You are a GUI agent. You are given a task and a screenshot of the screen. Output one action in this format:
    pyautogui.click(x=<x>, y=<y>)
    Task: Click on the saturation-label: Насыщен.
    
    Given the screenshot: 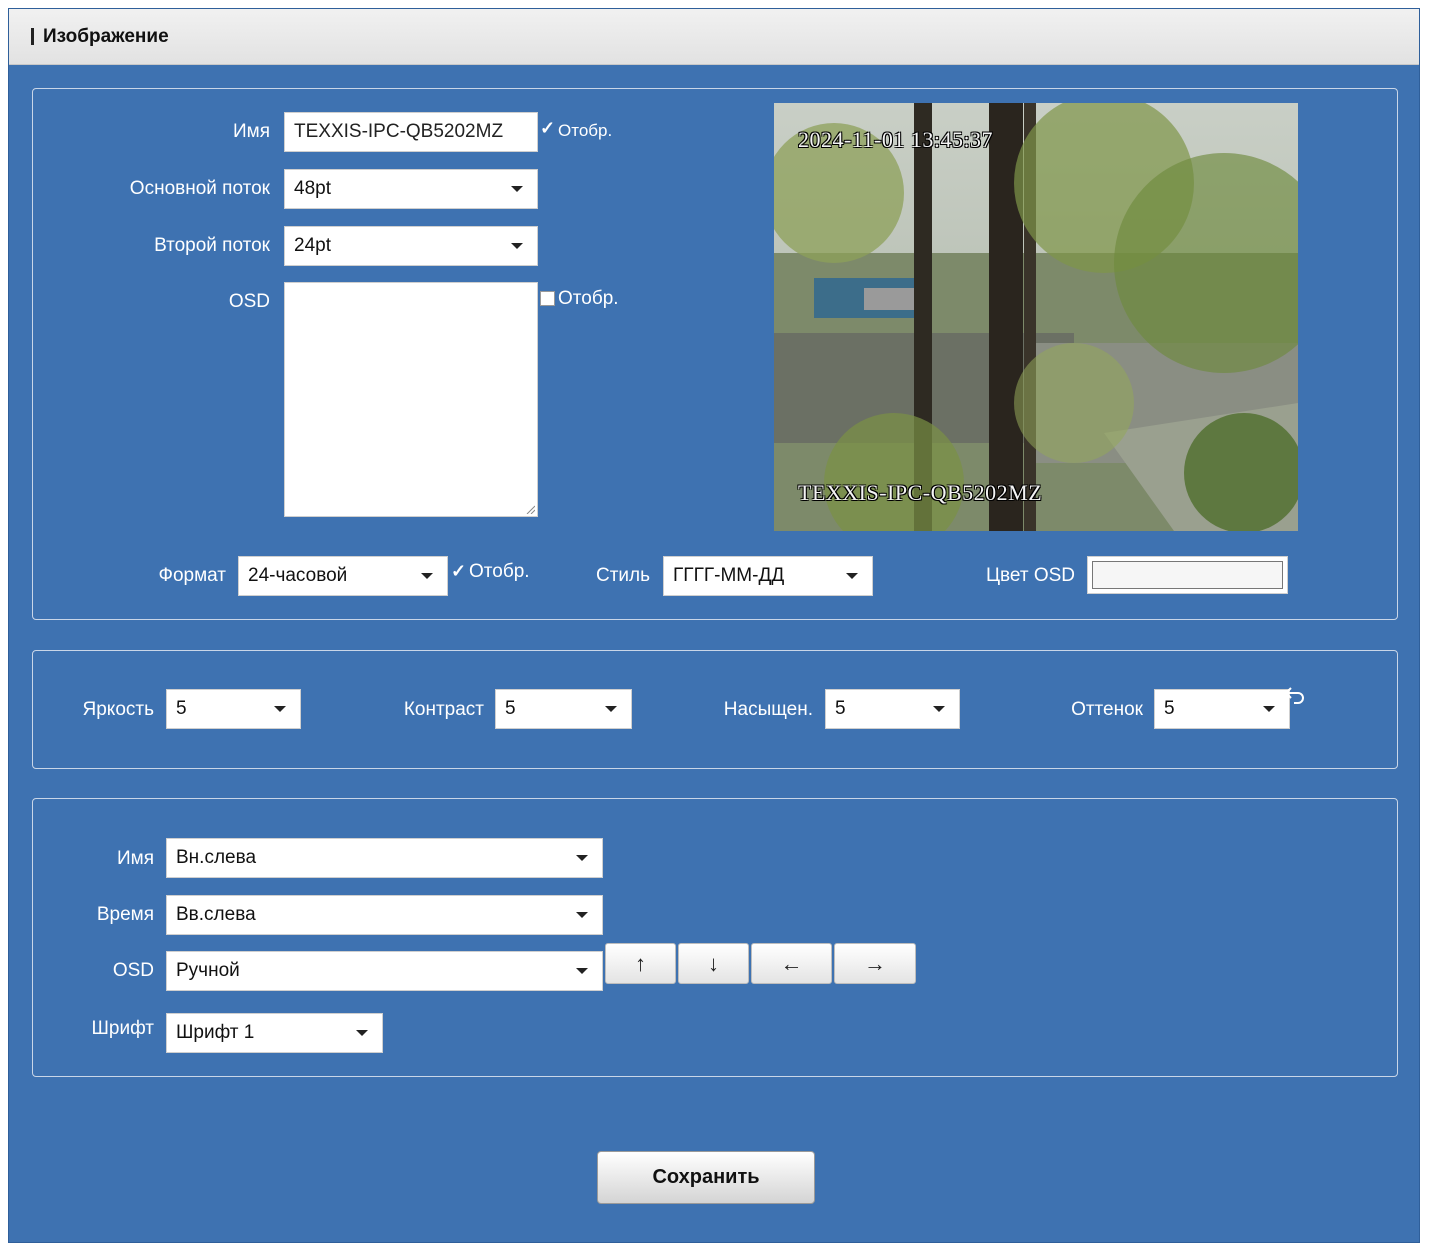 What is the action you would take?
    pyautogui.click(x=768, y=709)
    